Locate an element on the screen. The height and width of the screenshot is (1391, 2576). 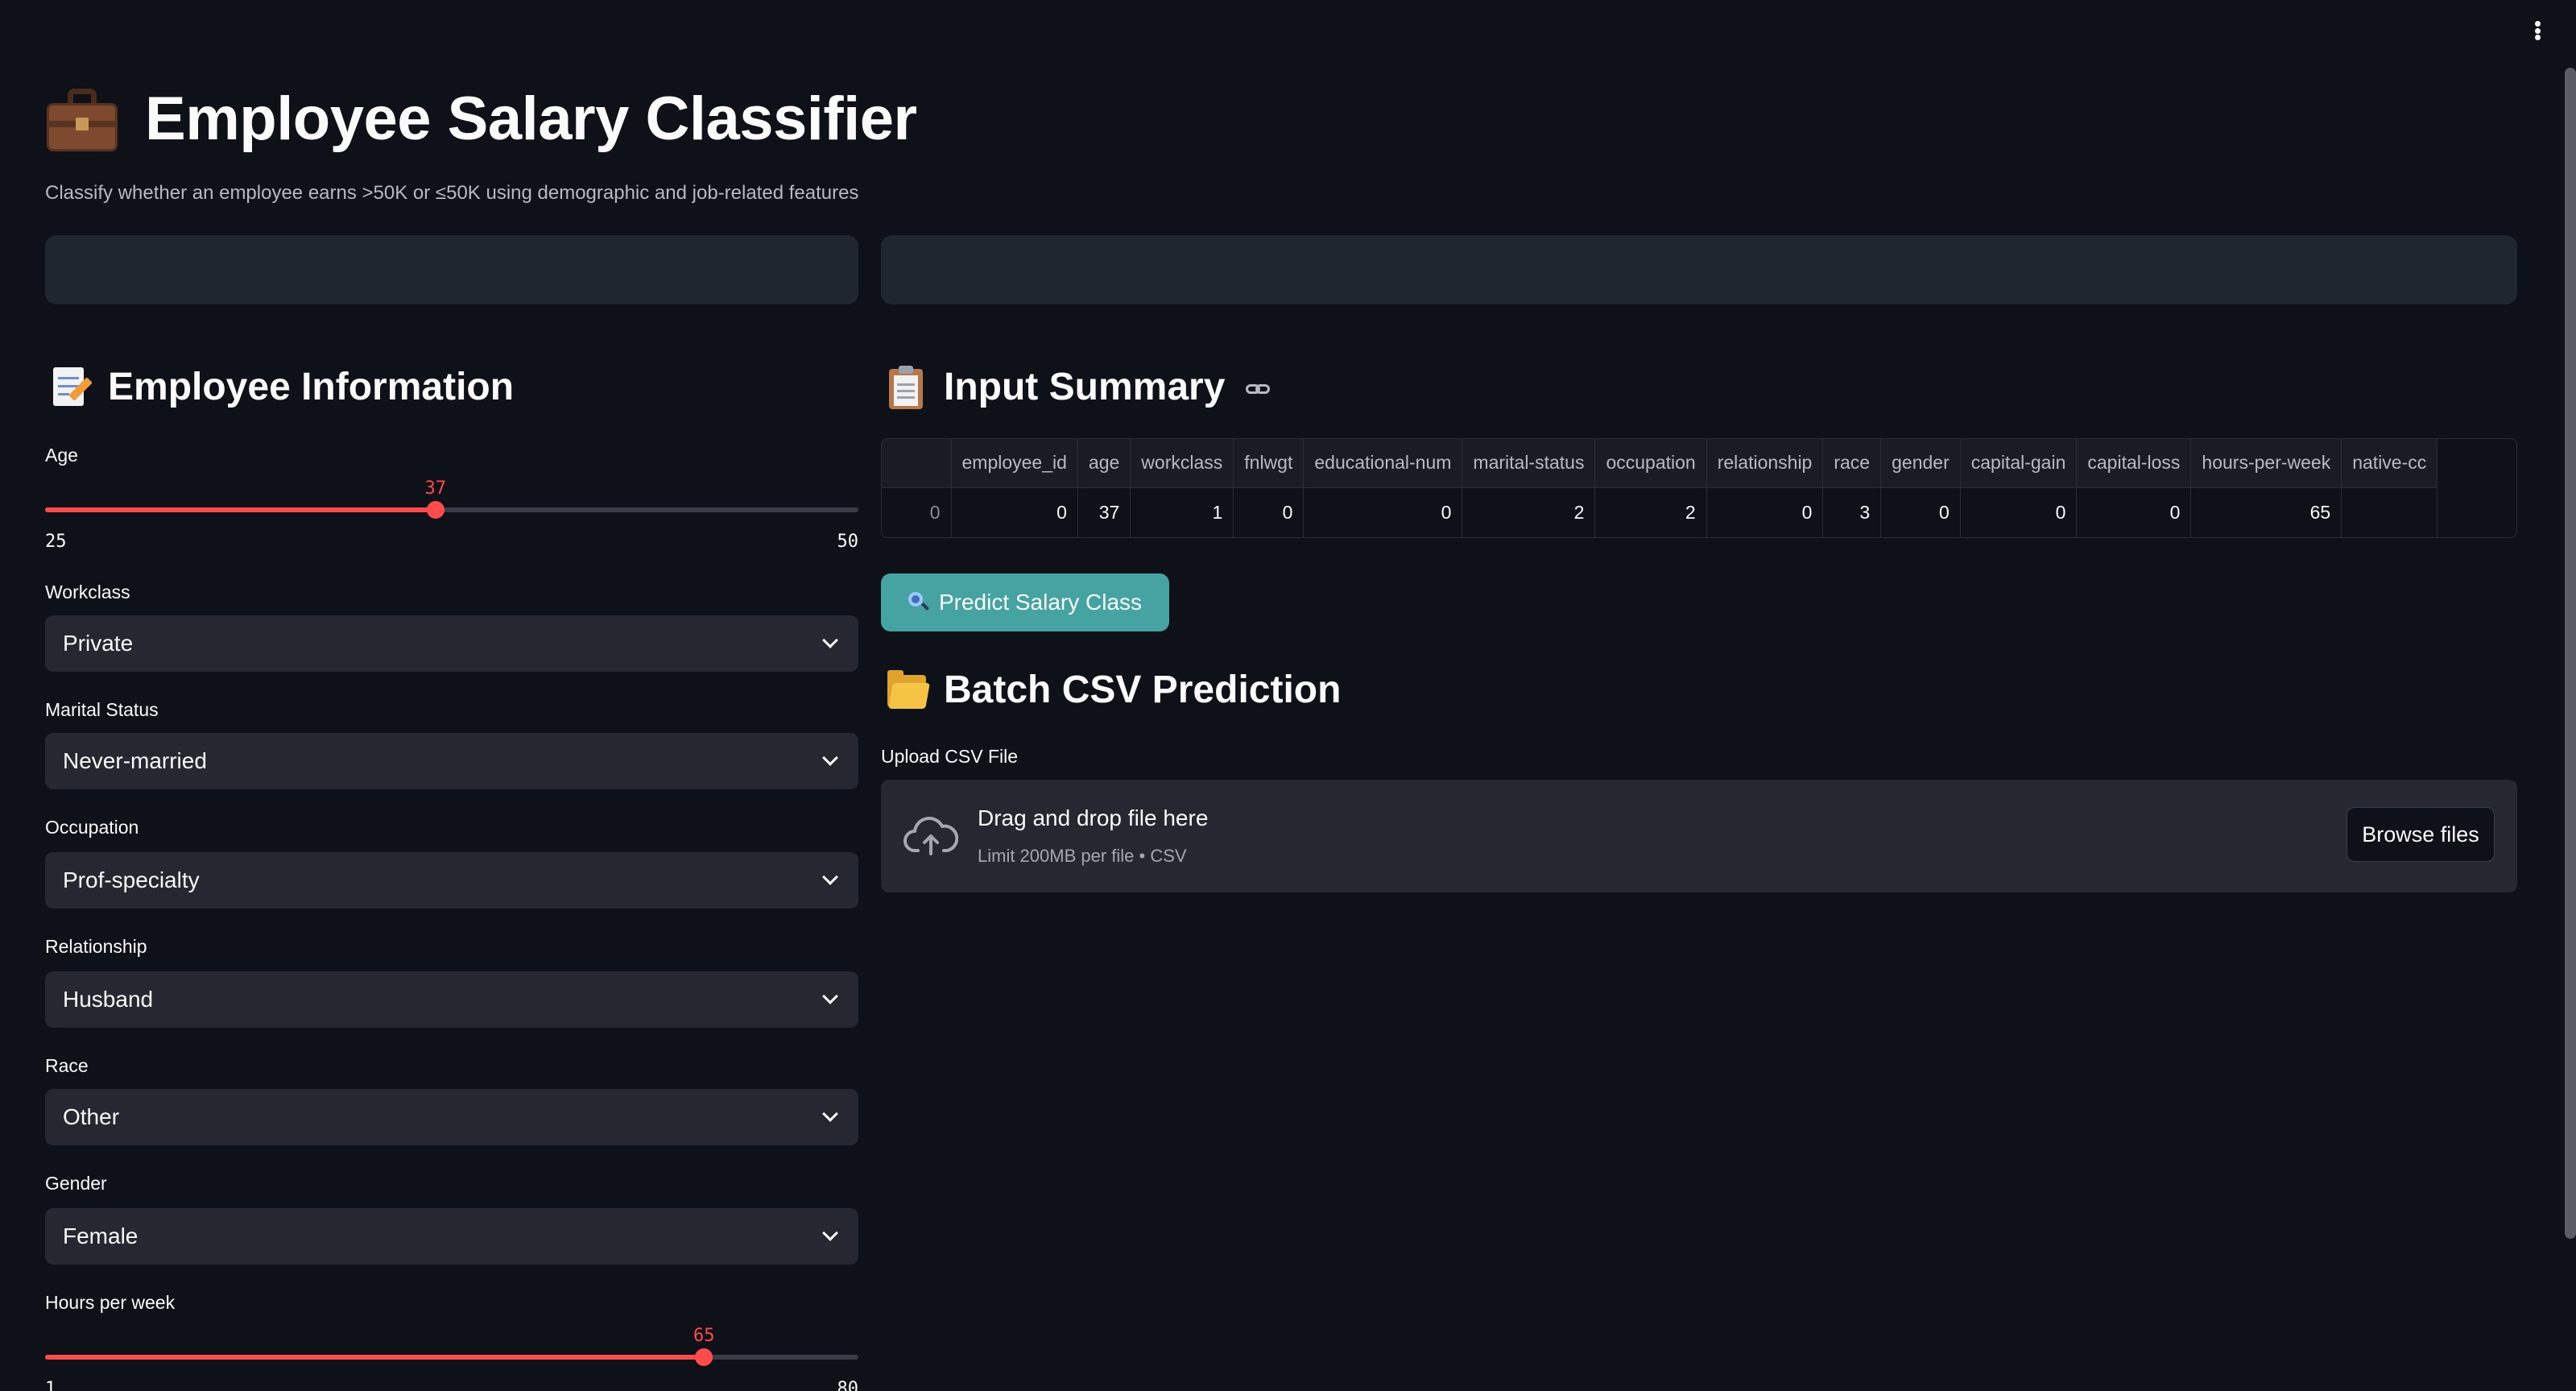
gender-value: Female is located at coordinates (101, 1235).